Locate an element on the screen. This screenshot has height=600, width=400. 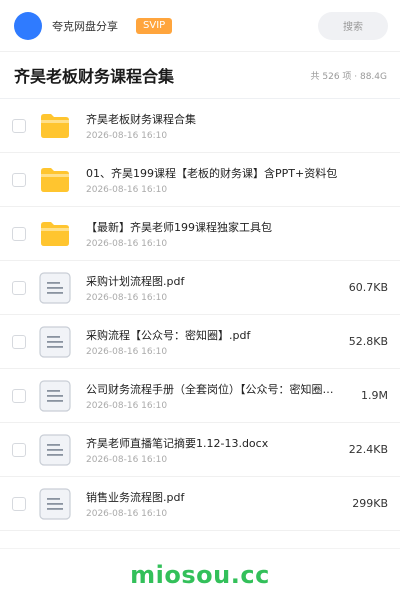
file-size: 22.4KB is located at coordinates (368, 449).